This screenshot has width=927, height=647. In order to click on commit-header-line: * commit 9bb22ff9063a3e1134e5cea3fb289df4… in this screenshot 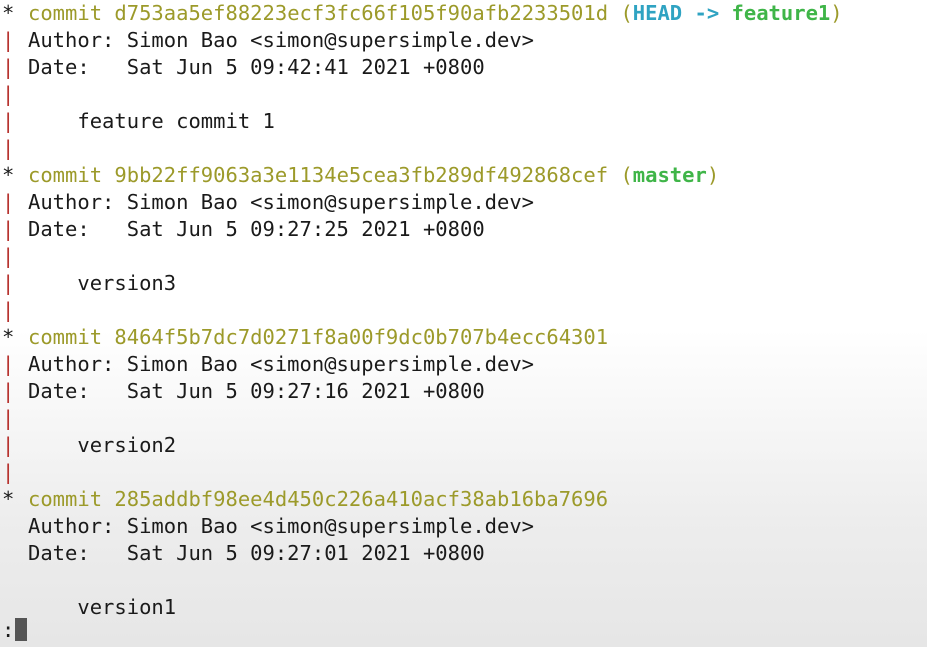, I will do `click(359, 175)`.